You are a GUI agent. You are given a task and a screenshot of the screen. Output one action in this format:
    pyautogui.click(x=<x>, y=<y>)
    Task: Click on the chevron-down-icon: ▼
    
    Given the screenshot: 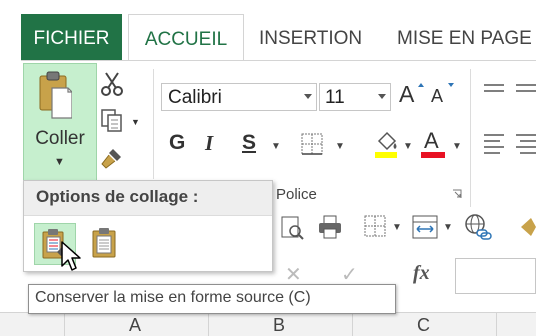 What is the action you would take?
    pyautogui.click(x=59, y=162)
    